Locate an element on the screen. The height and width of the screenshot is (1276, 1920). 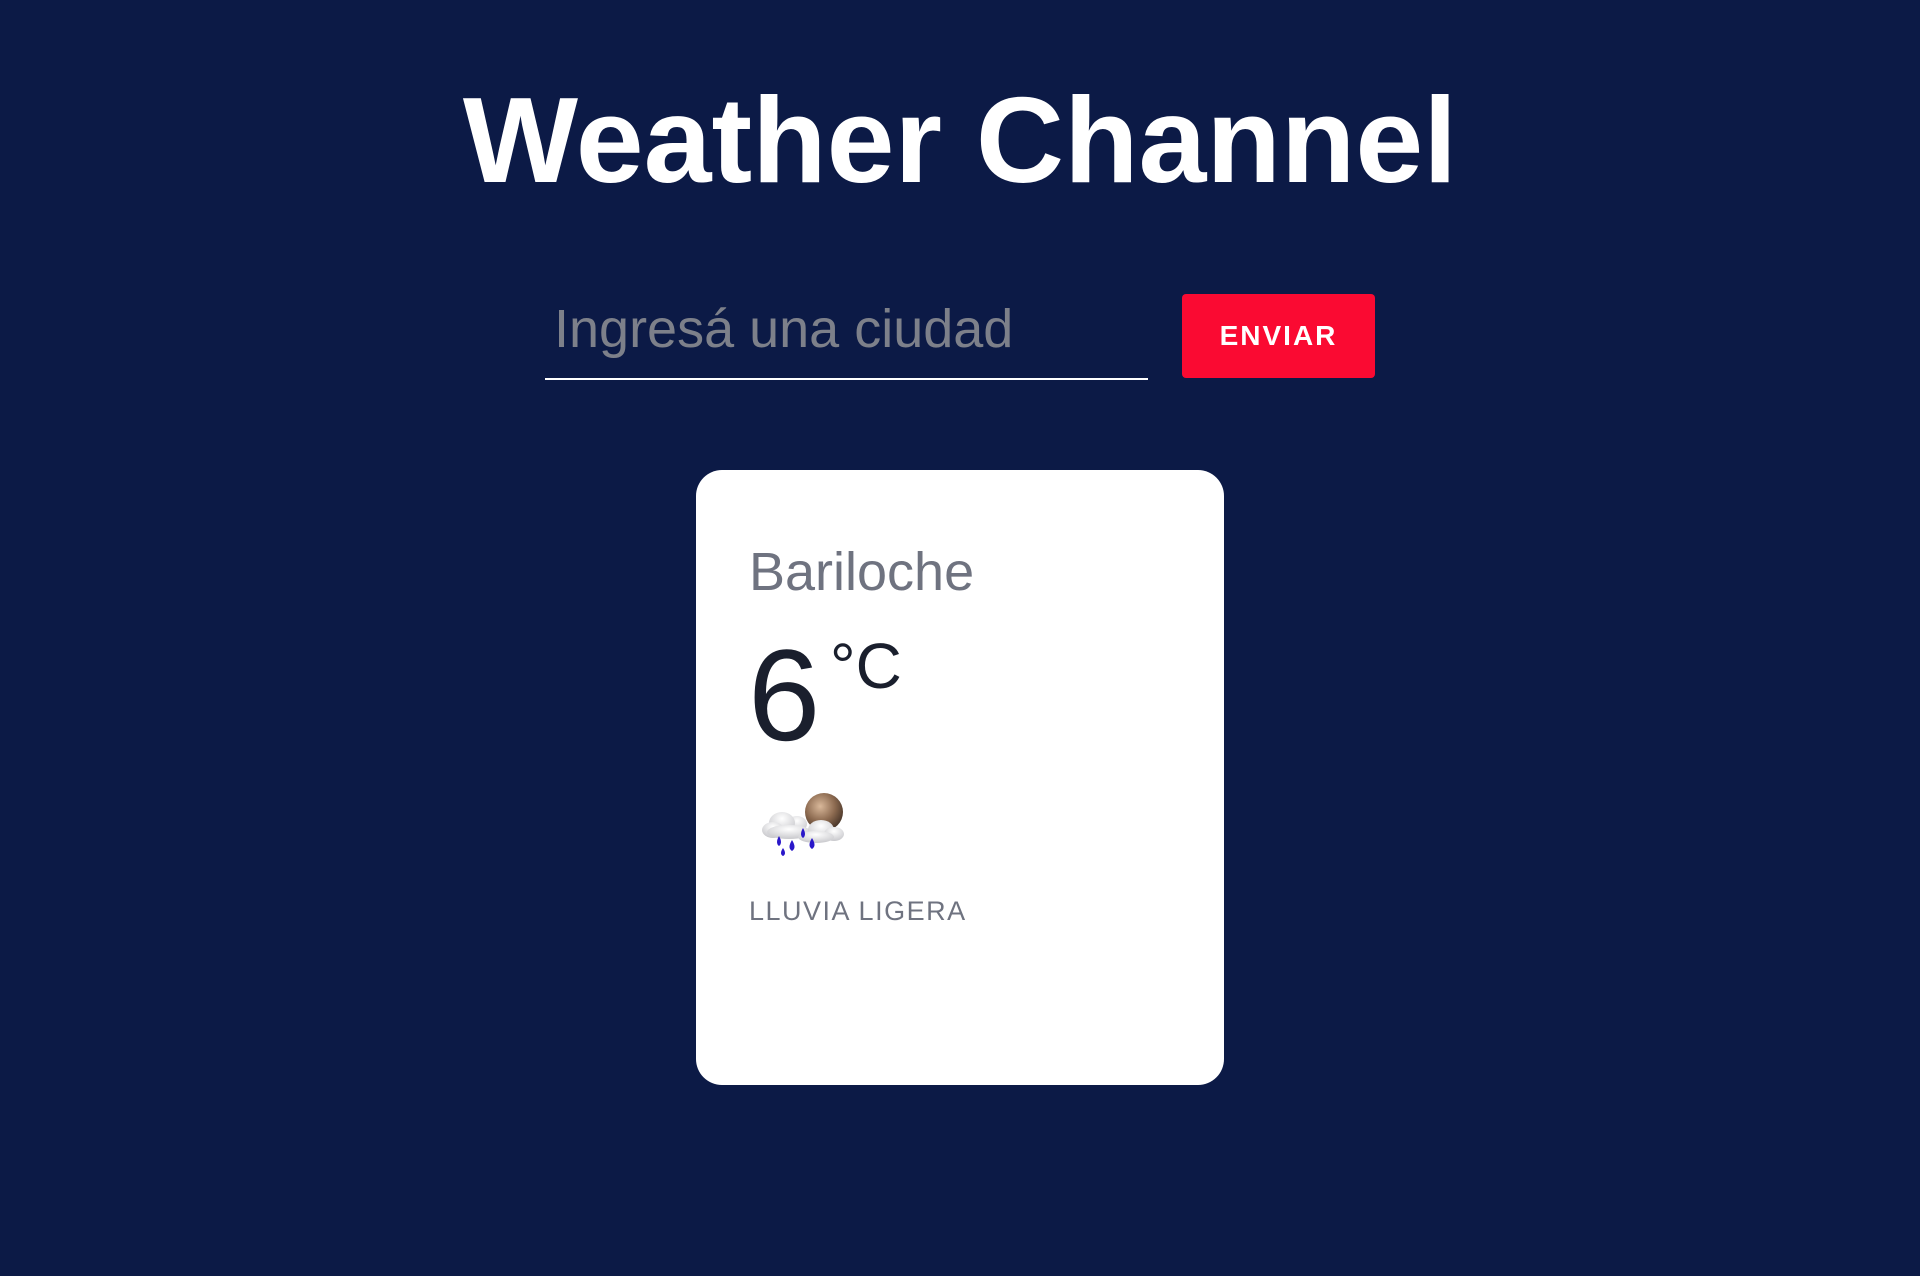
temperature-value: 6 is located at coordinates (784, 695).